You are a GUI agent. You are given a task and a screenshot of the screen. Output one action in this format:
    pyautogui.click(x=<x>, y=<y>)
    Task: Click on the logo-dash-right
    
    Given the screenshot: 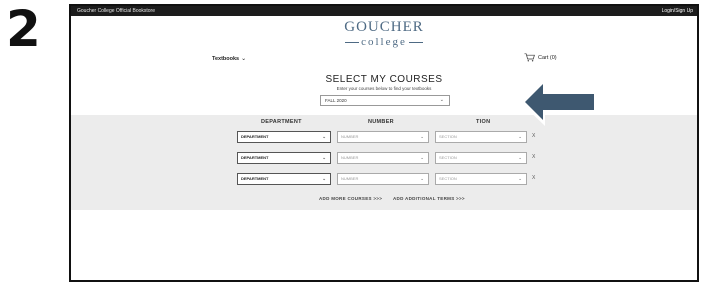 What is the action you would take?
    pyautogui.click(x=415, y=42)
    